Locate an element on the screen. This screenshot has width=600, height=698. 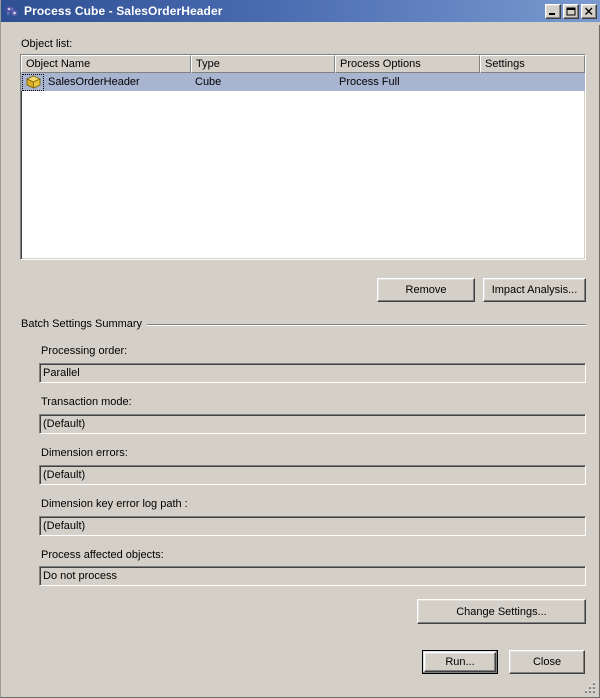
cell-type: Cube is located at coordinates (208, 82).